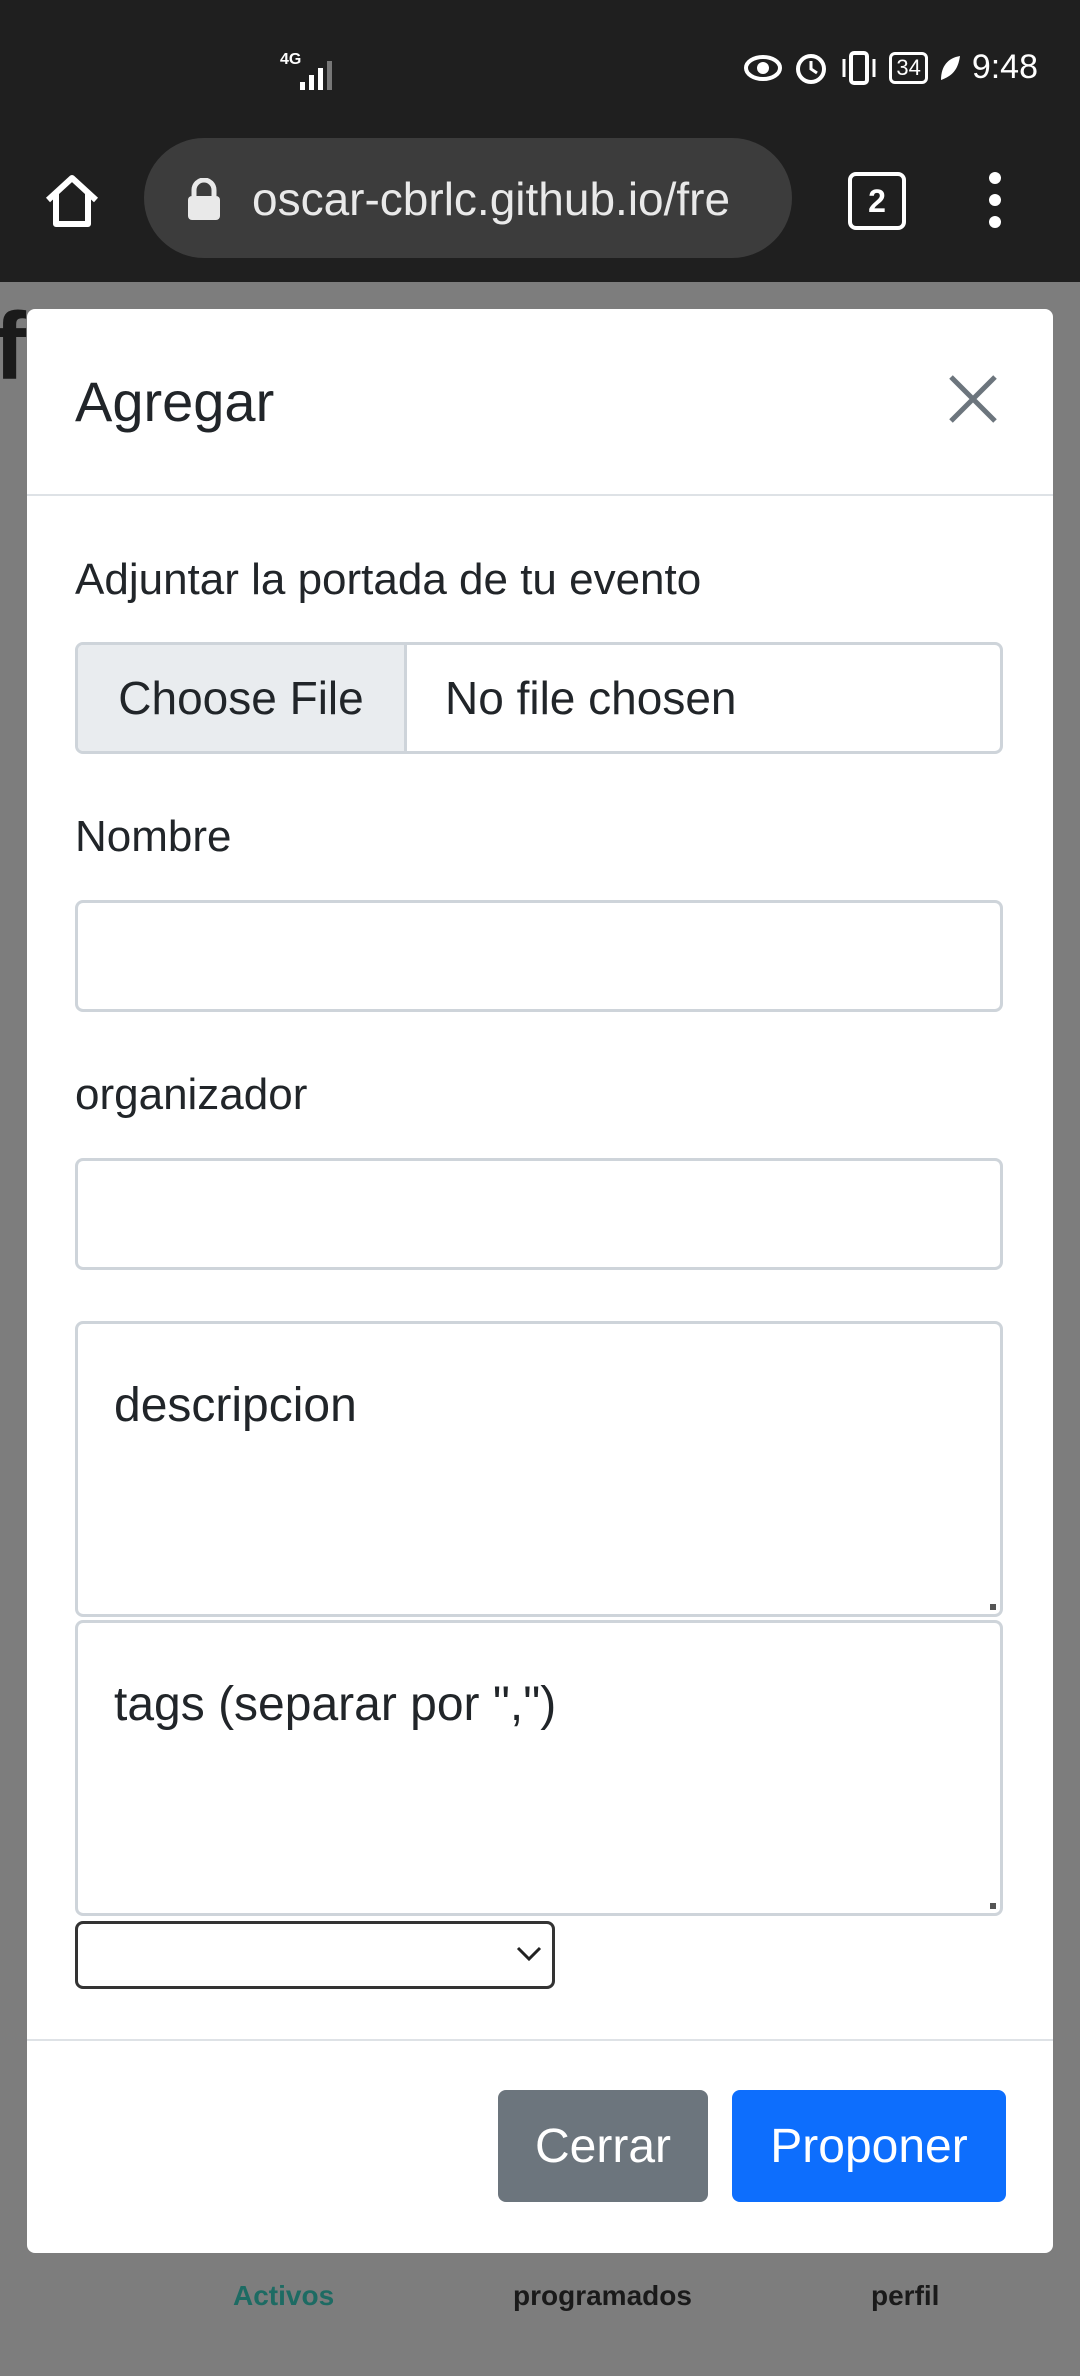  What do you see at coordinates (540, 495) in the screenshot?
I see `header-divider` at bounding box center [540, 495].